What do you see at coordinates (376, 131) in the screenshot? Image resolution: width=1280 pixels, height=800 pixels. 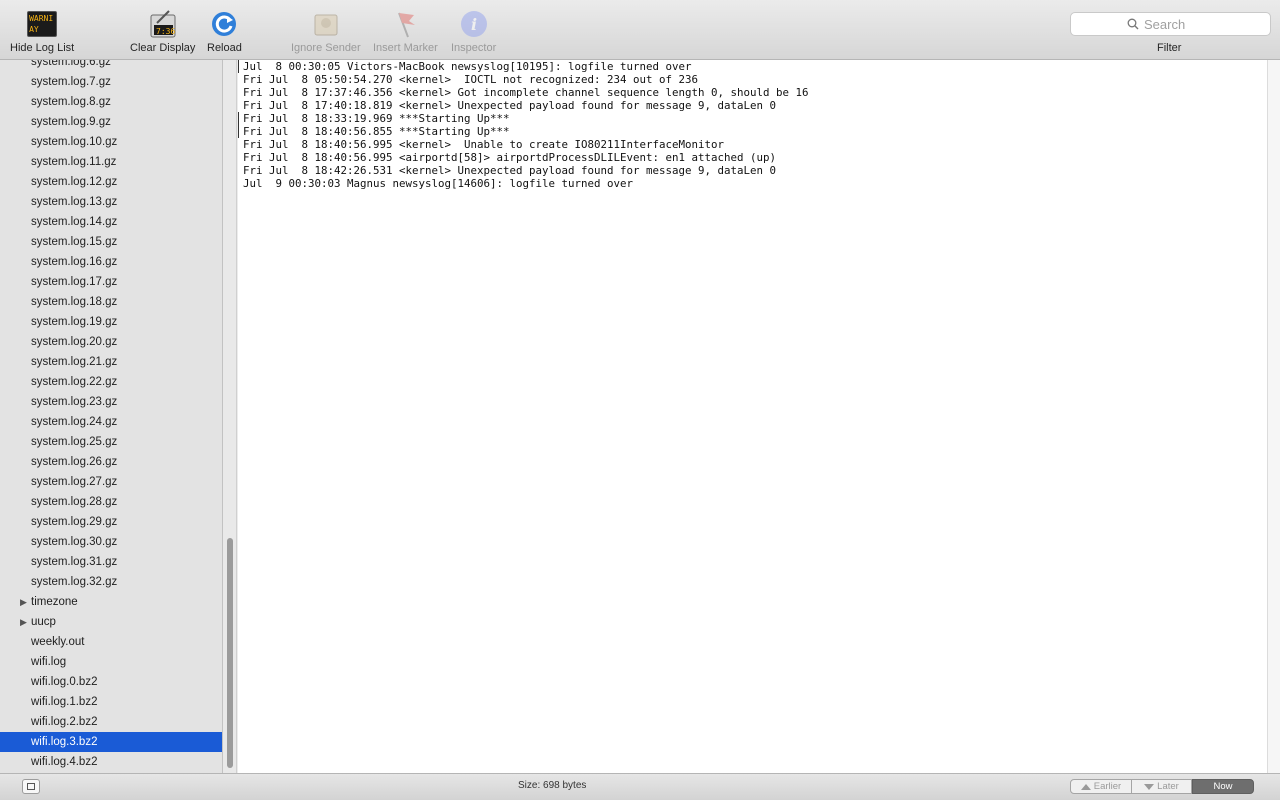 I see `log-line: Fri Jul 8 18:40:56.855 ***Starting Up***` at bounding box center [376, 131].